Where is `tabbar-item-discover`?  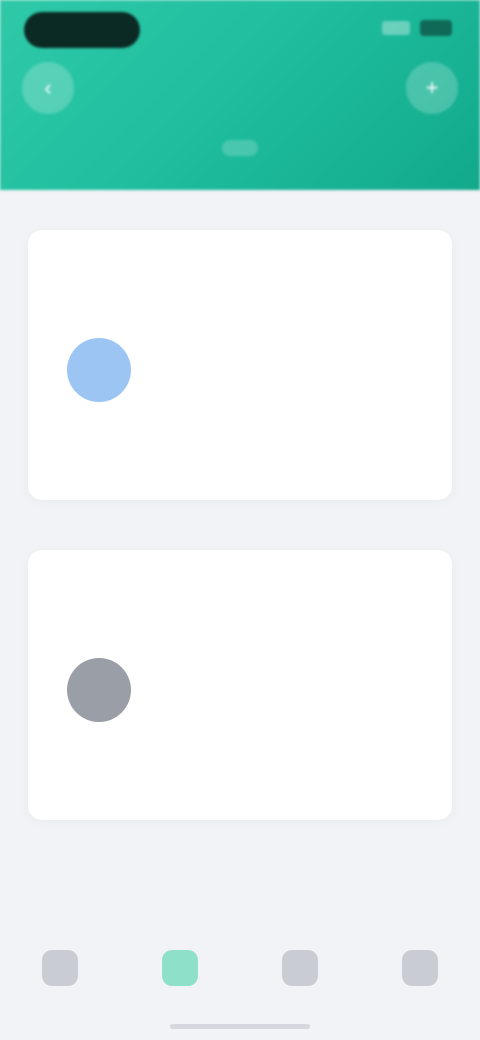
tabbar-item-discover is located at coordinates (300, 972).